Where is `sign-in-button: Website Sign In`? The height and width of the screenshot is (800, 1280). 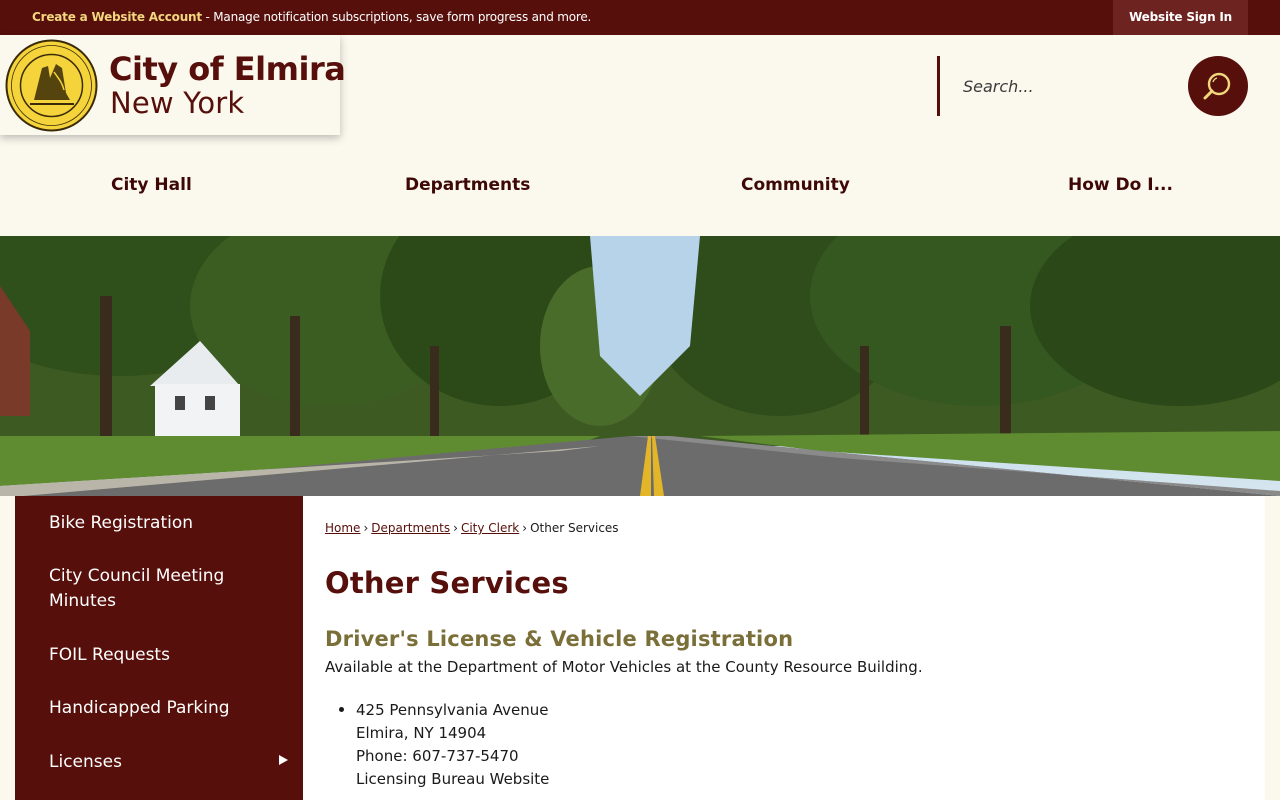
sign-in-button: Website Sign In is located at coordinates (1180, 17).